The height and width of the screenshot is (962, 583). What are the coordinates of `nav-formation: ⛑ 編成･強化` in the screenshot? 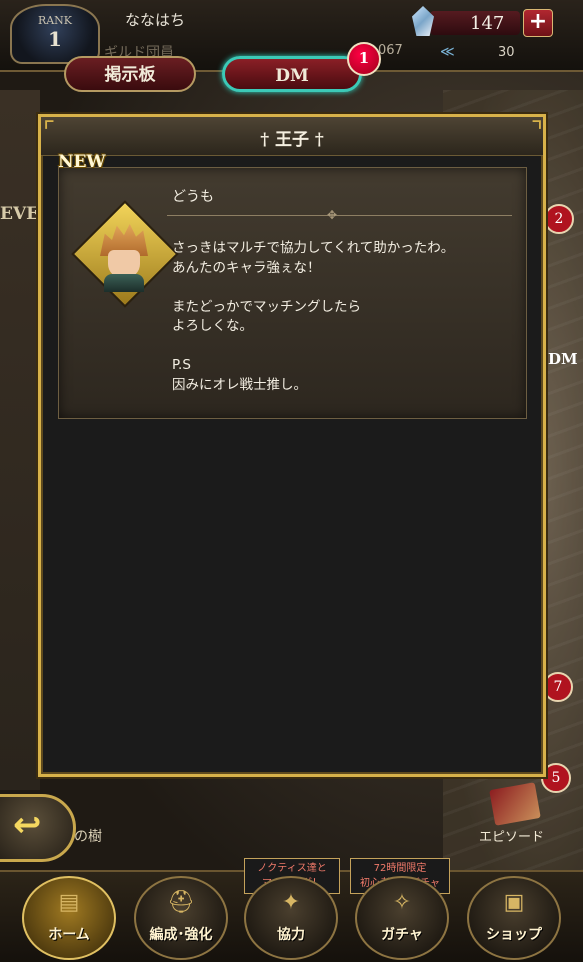 It's located at (181, 918).